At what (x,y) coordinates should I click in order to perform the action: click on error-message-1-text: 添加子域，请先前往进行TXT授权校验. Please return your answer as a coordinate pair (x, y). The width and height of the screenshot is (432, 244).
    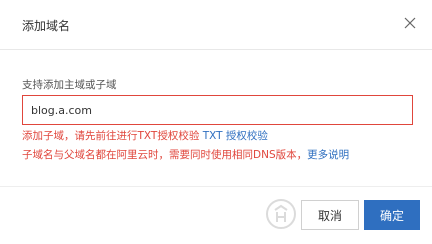
    Looking at the image, I should click on (111, 136).